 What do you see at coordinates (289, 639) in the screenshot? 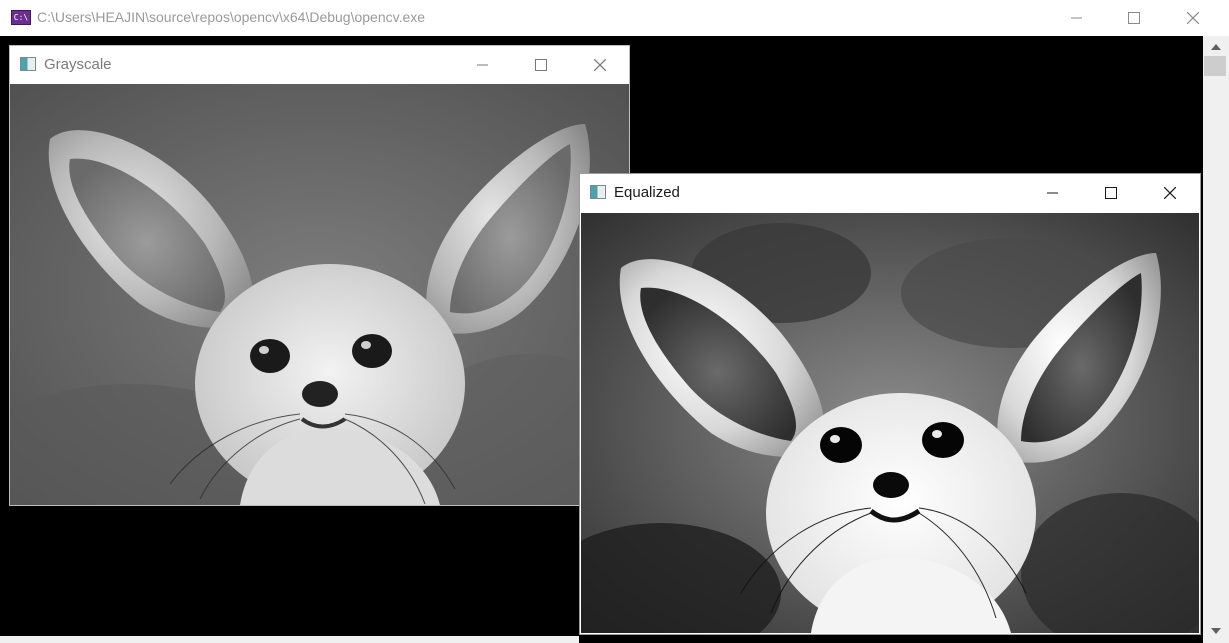
I see `taskbar-strip` at bounding box center [289, 639].